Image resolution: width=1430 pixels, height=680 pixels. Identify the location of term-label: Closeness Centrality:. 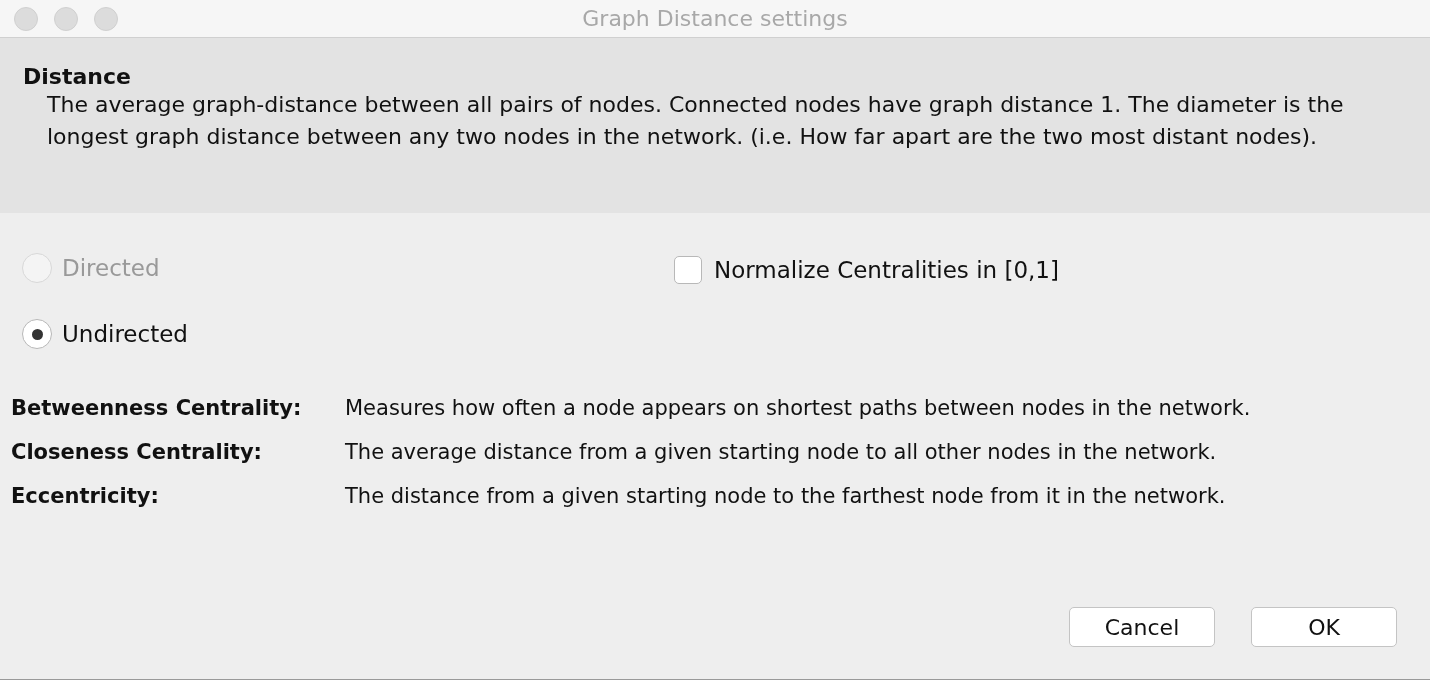
(136, 452).